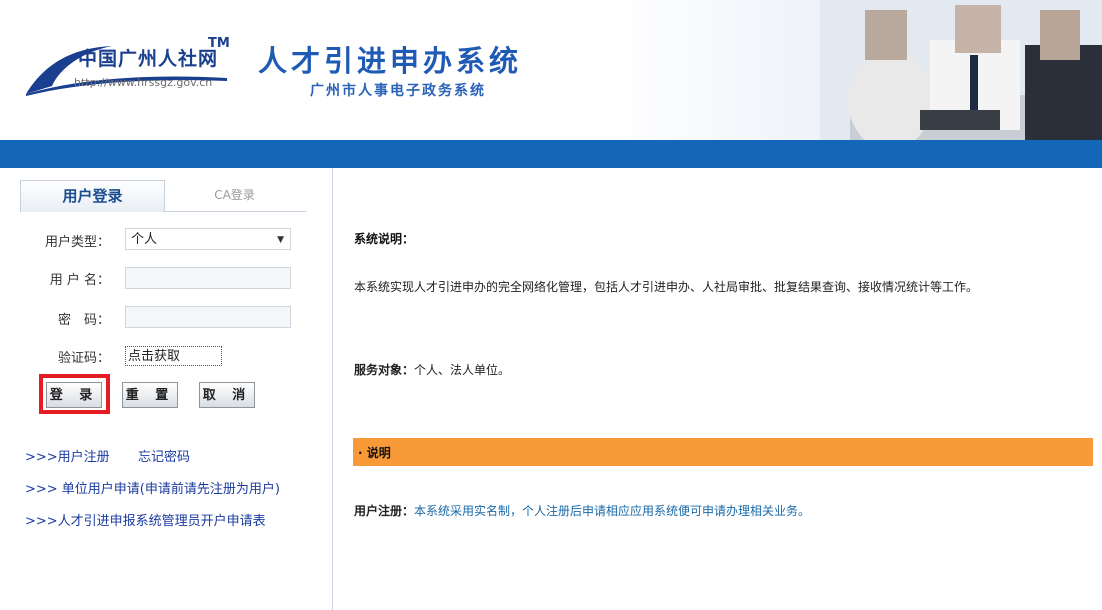  What do you see at coordinates (148, 59) in the screenshot?
I see `logo-text: 中国广州人社网` at bounding box center [148, 59].